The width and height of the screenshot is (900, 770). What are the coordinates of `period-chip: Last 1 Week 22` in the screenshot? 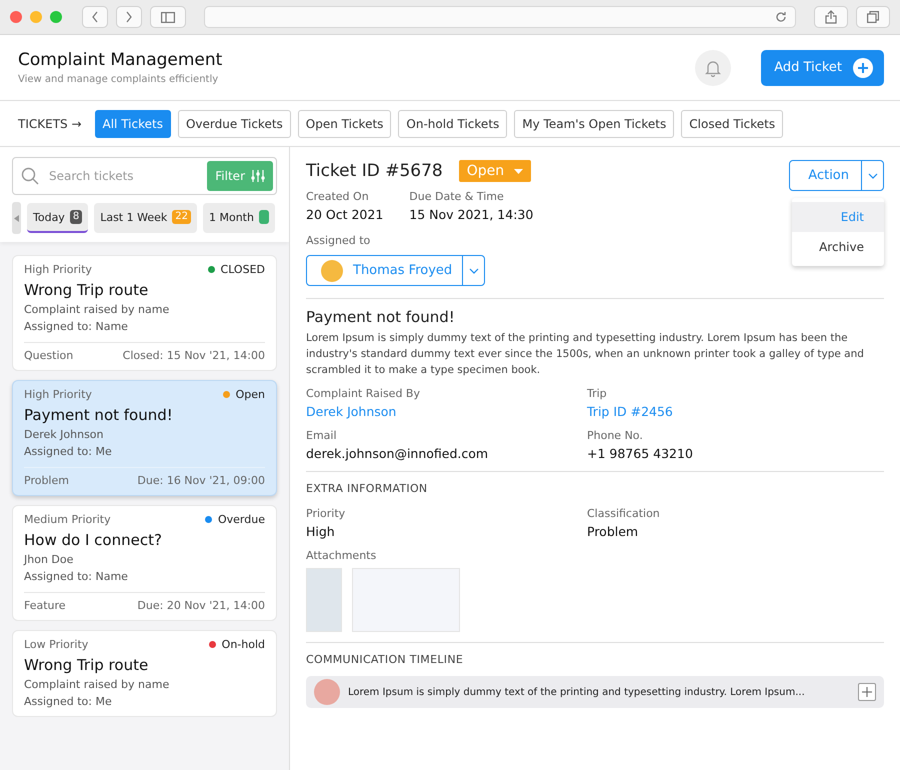 It's located at (145, 218).